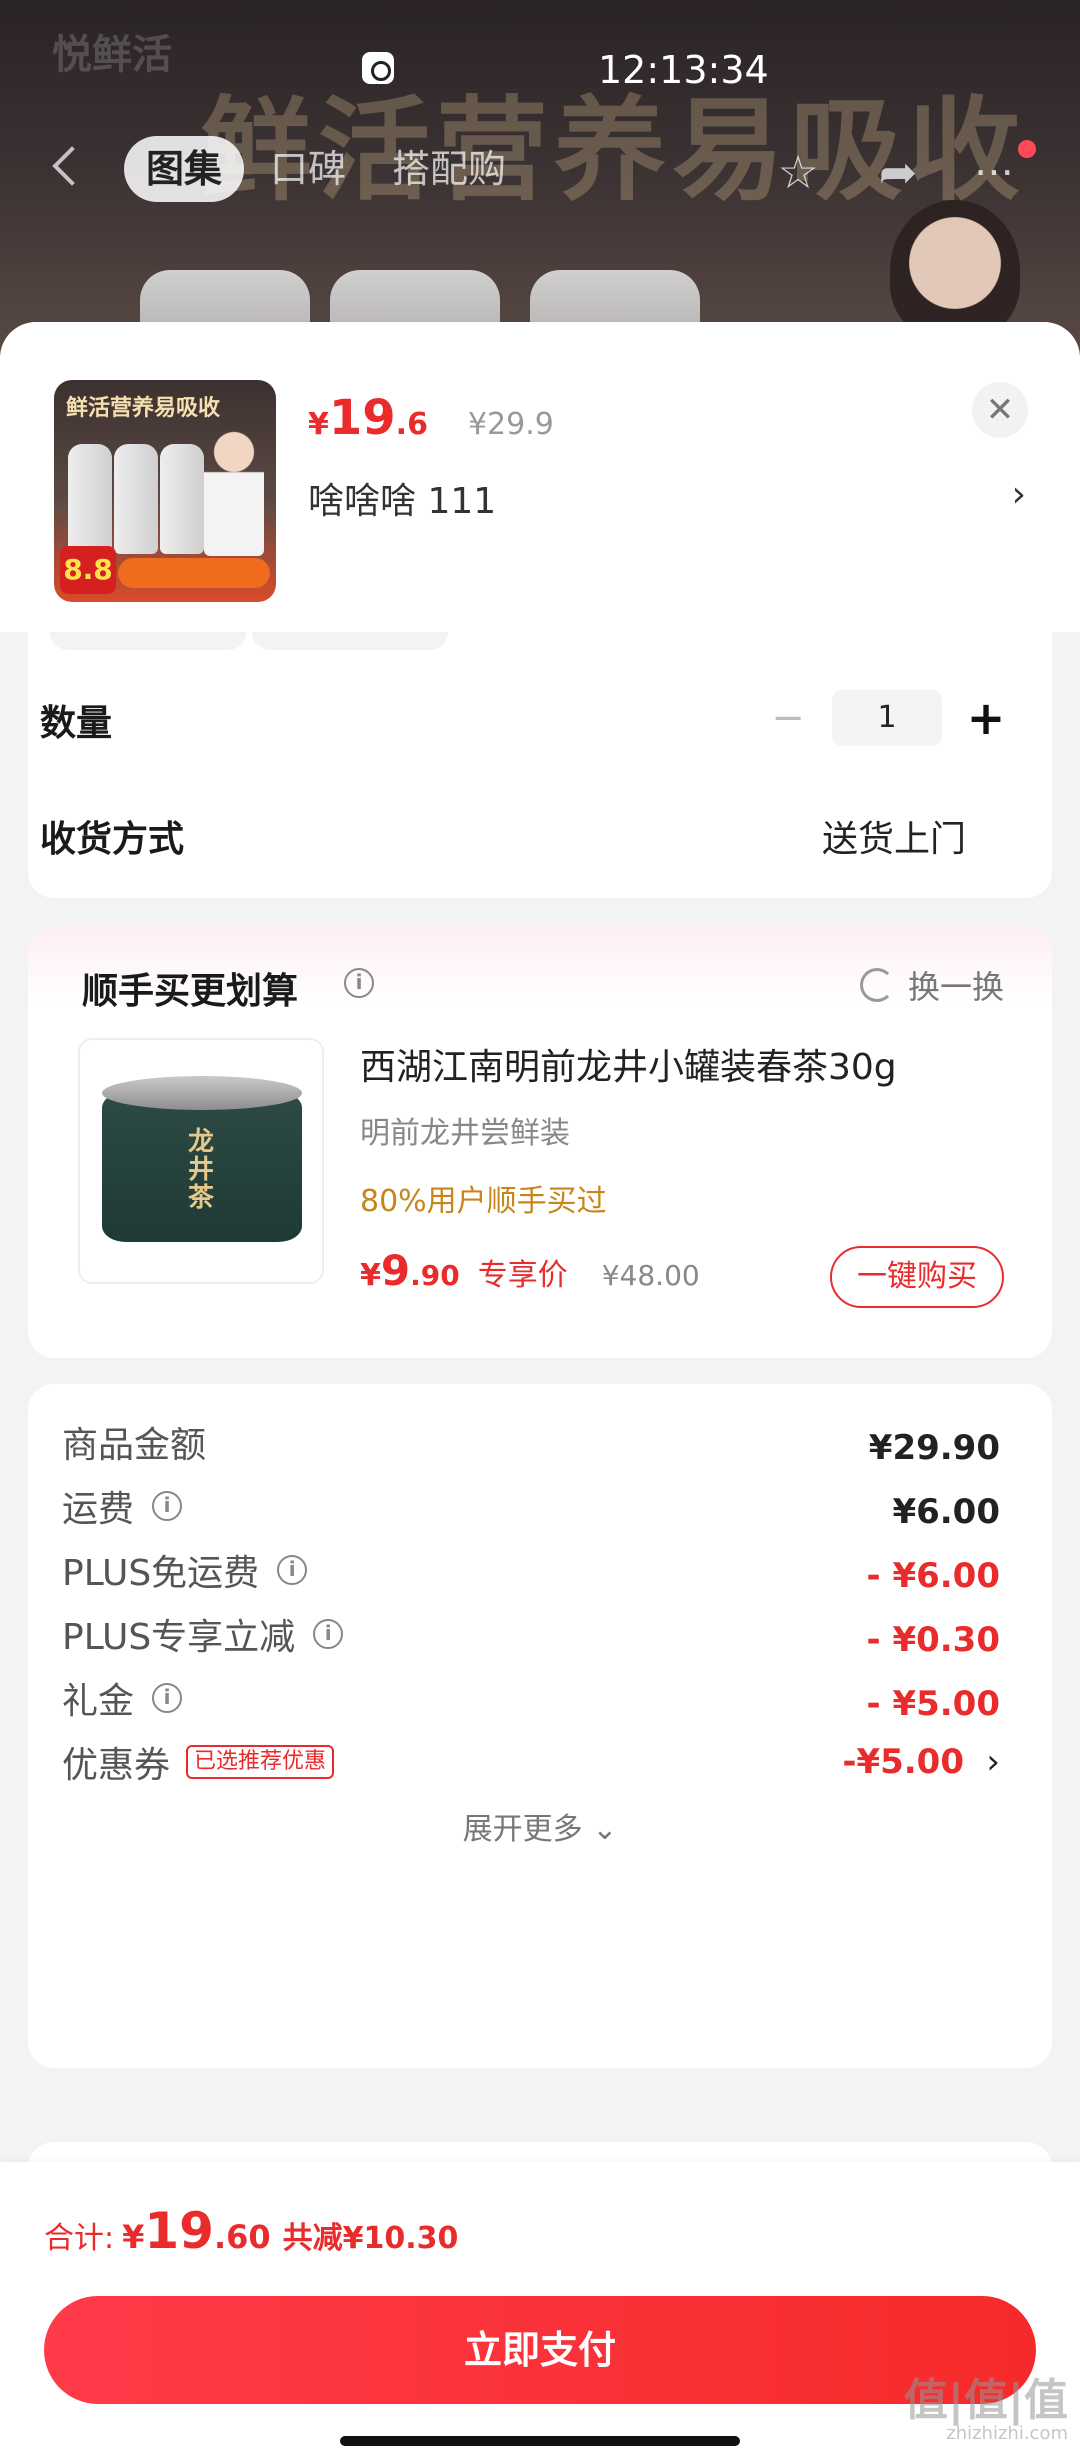  What do you see at coordinates (946, 1512) in the screenshot?
I see `breakdown-value: ¥6.00` at bounding box center [946, 1512].